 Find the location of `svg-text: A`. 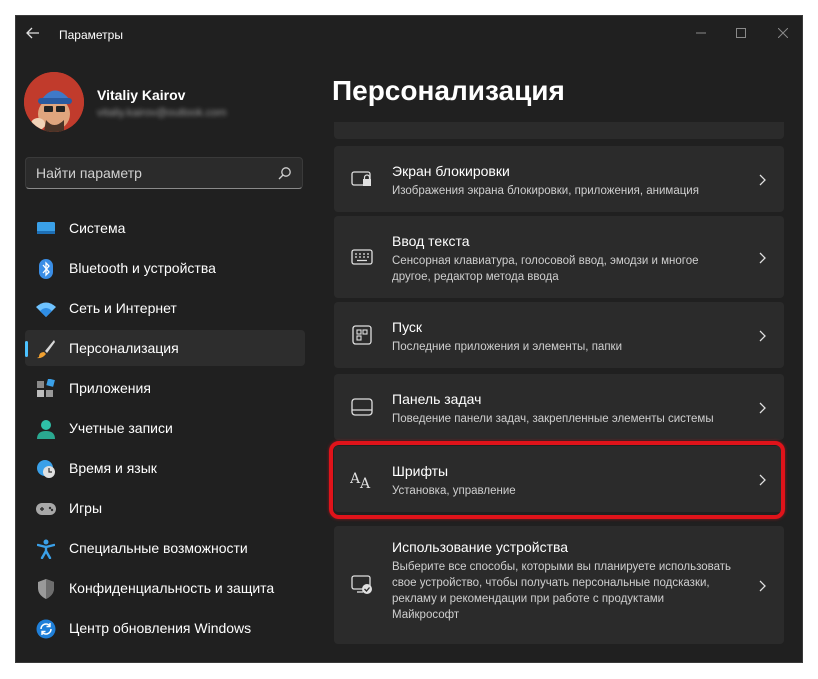

svg-text: A is located at coordinates (365, 482).